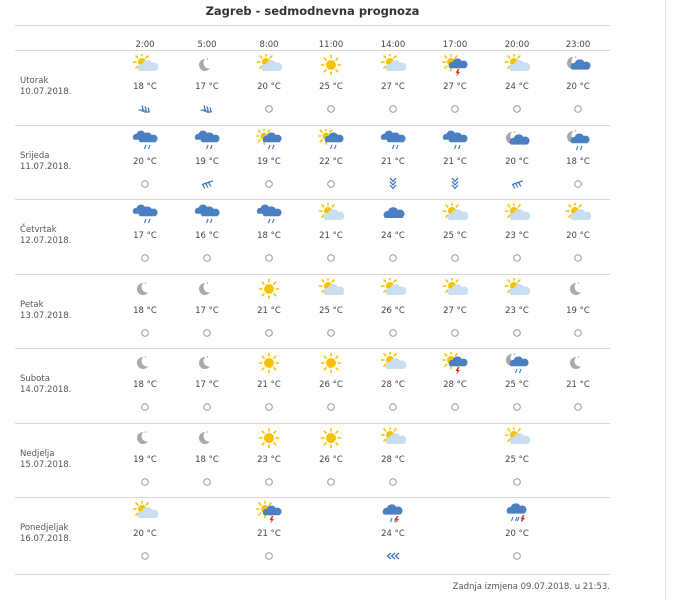 This screenshot has height=600, width=675. What do you see at coordinates (531, 587) in the screenshot?
I see `last-updated: Zadnja izmjena 09.07.2018. u 21:53.` at bounding box center [531, 587].